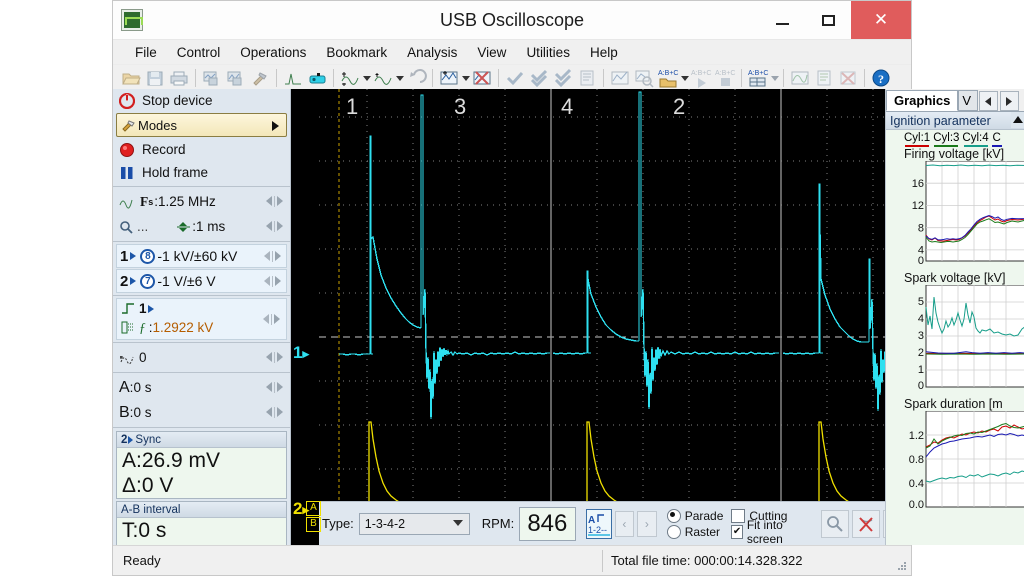 This screenshot has height=576, width=1024. What do you see at coordinates (738, 515) in the screenshot?
I see `cutting-checkbox` at bounding box center [738, 515].